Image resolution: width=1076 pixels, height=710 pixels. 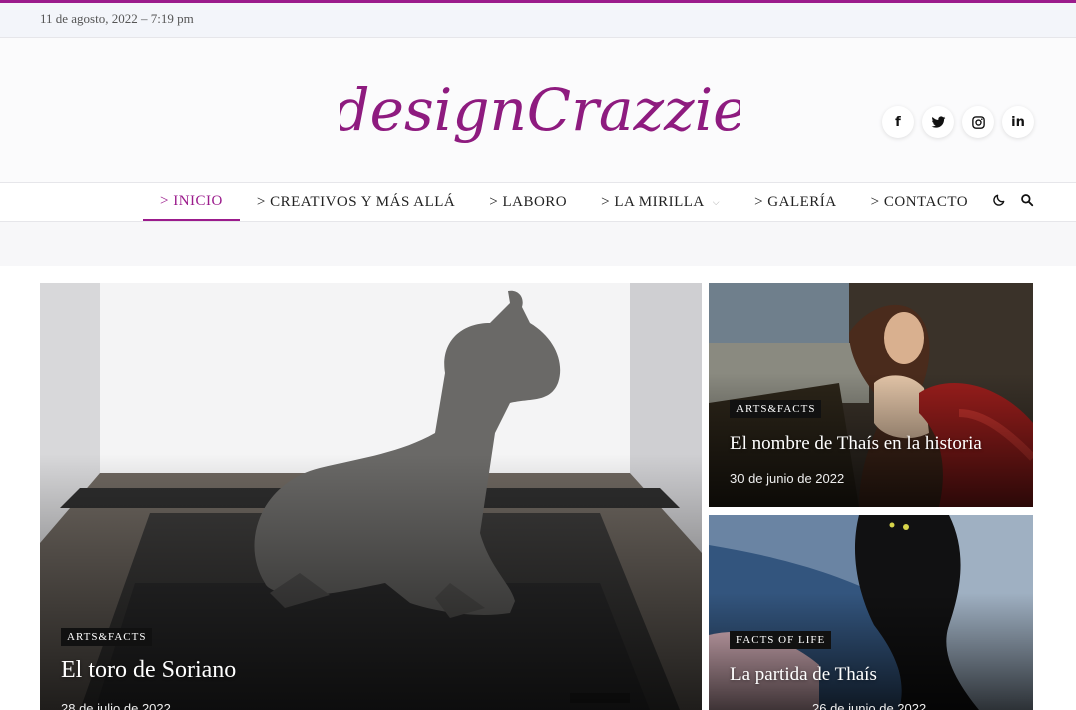 I want to click on nav-item-label: > LA MIRILLA, so click(x=653, y=201).